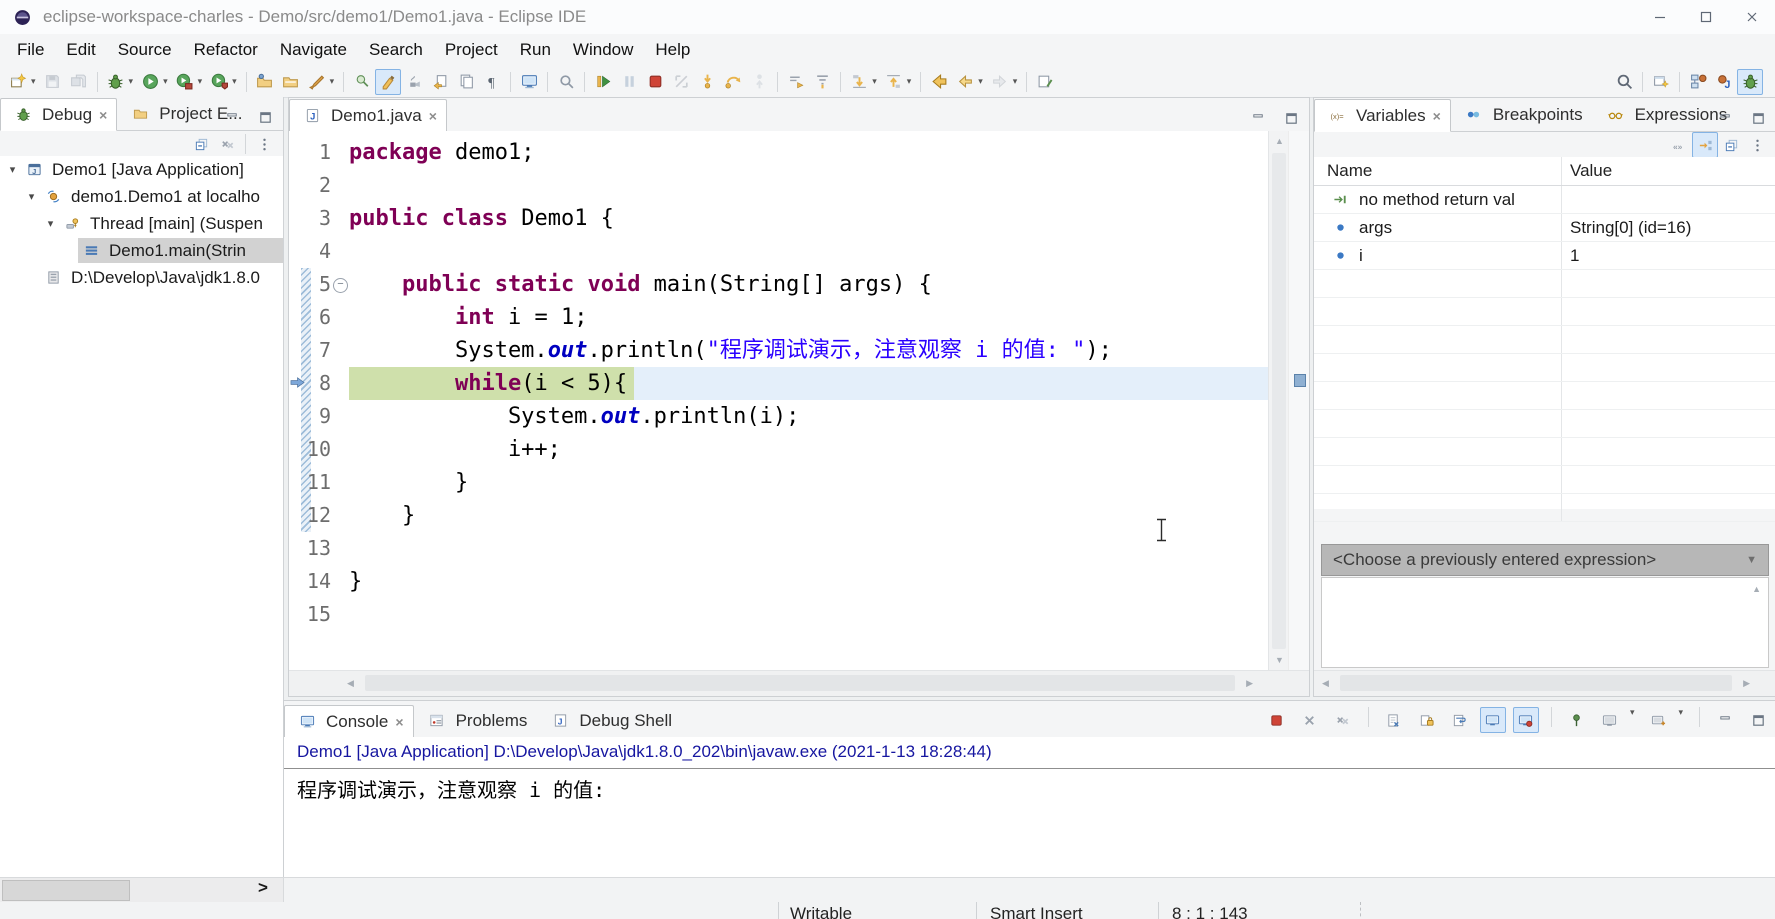  Describe the element at coordinates (1000, 82) in the screenshot. I see `forward-icon` at that location.